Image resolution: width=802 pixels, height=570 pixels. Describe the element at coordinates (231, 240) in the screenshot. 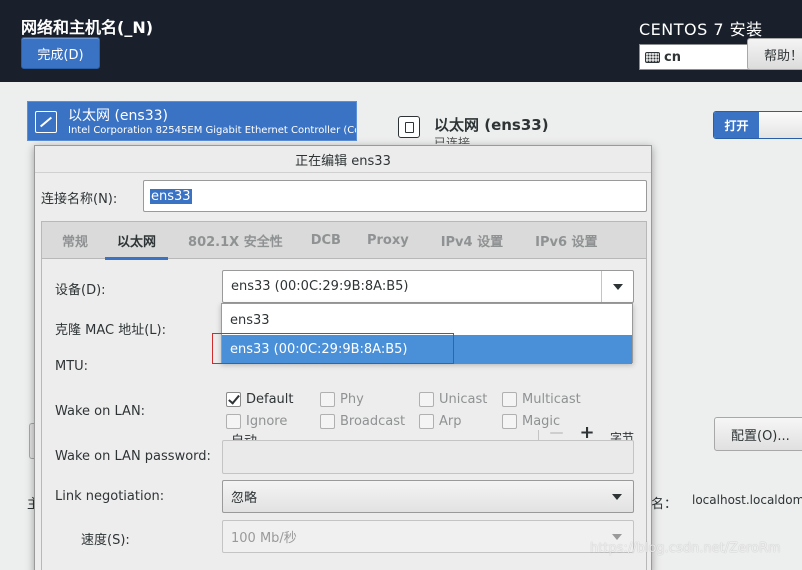

I see `tab-8021x-security: 802.1X 安全性` at that location.